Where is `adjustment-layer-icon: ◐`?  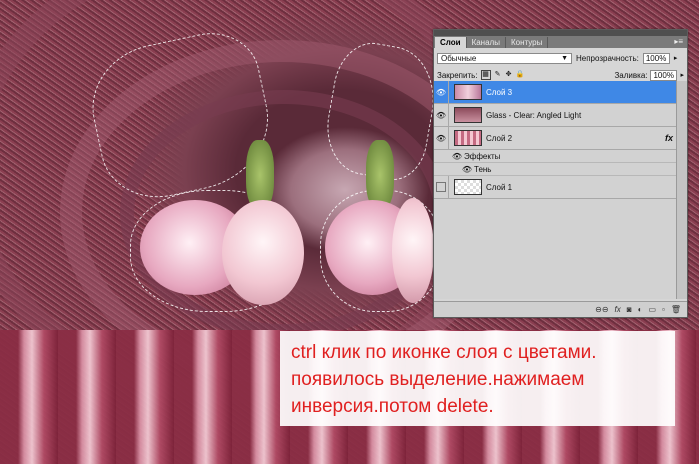
adjustment-layer-icon: ◐ is located at coordinates (640, 309).